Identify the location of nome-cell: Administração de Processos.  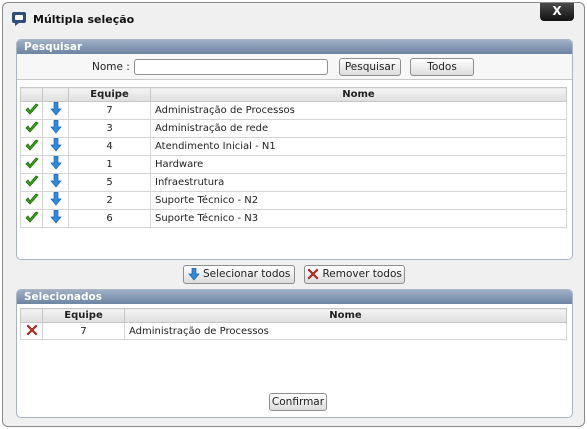
(358, 110).